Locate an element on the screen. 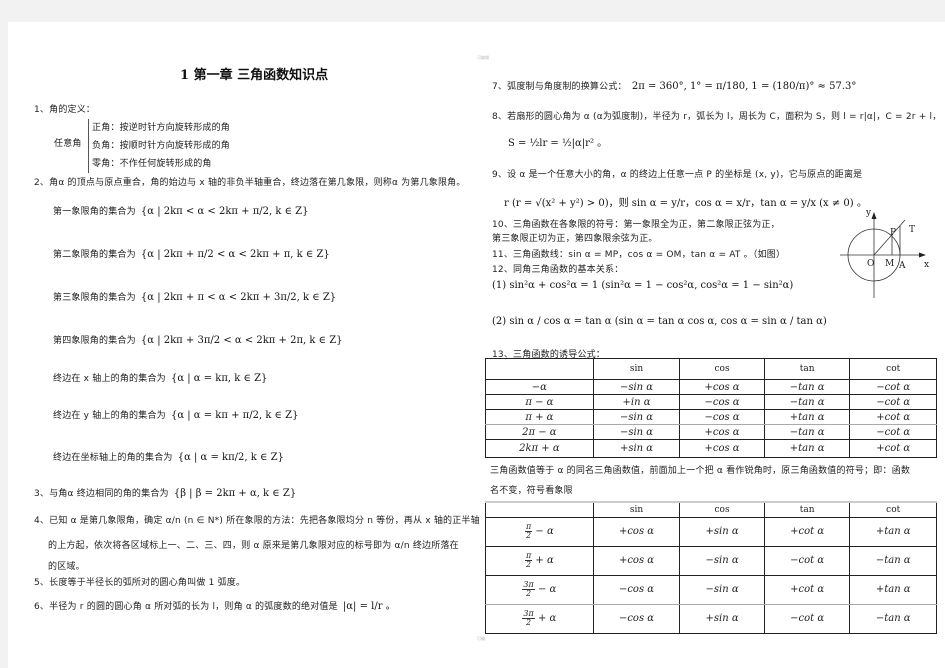 This screenshot has width=945, height=668. table-header-row: sin cos tan cot is located at coordinates (711, 509).